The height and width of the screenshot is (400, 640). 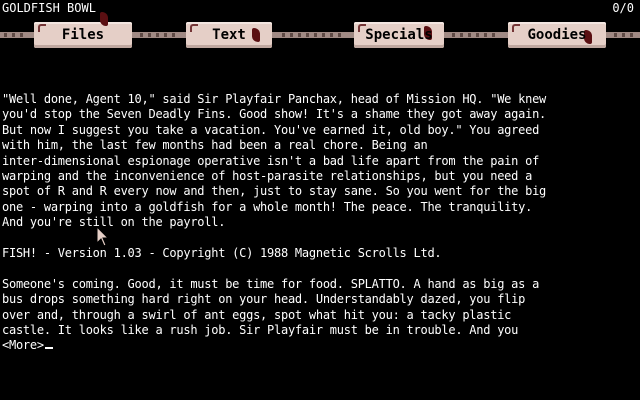 What do you see at coordinates (320, 9) in the screenshot?
I see `status-bar: GOLDFISH BOWL 0/0` at bounding box center [320, 9].